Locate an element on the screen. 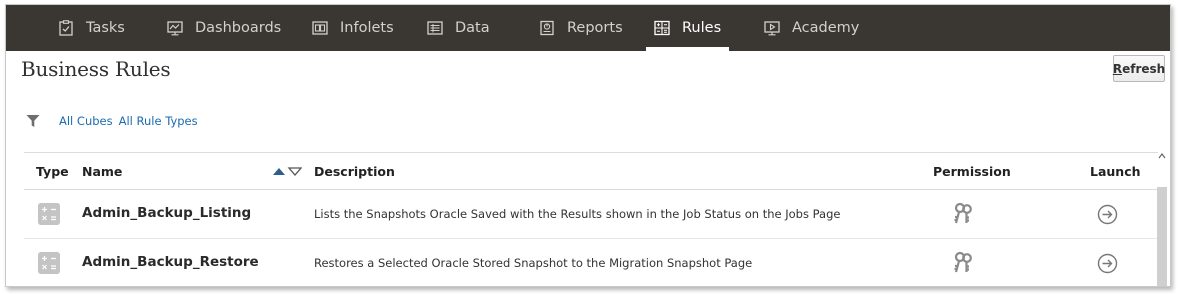 The height and width of the screenshot is (294, 1179). filter-icon is located at coordinates (33, 121).